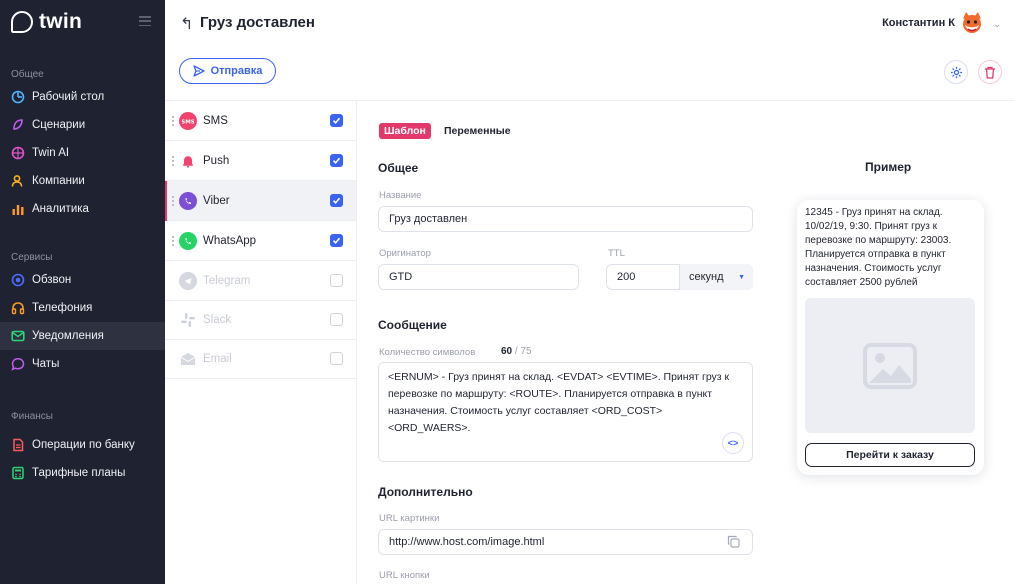 This screenshot has height=584, width=1014. Describe the element at coordinates (477, 131) in the screenshot. I see `tab-variables: Переменные` at that location.